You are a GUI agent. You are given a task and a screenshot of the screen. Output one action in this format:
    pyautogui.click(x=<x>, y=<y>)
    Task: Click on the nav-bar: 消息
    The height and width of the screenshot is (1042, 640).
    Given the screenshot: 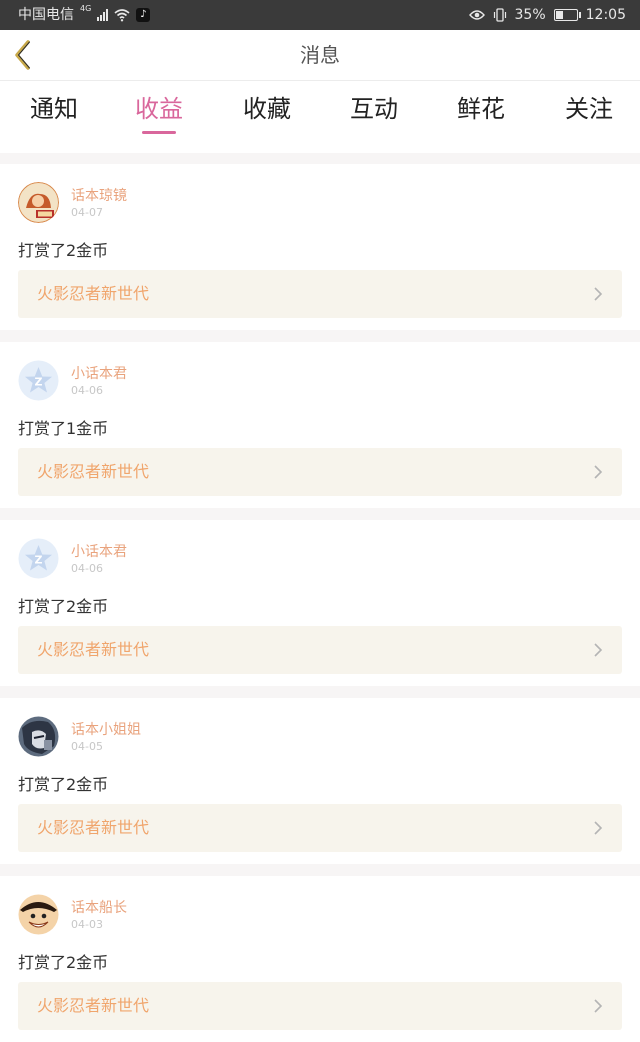 What is the action you would take?
    pyautogui.click(x=320, y=55)
    